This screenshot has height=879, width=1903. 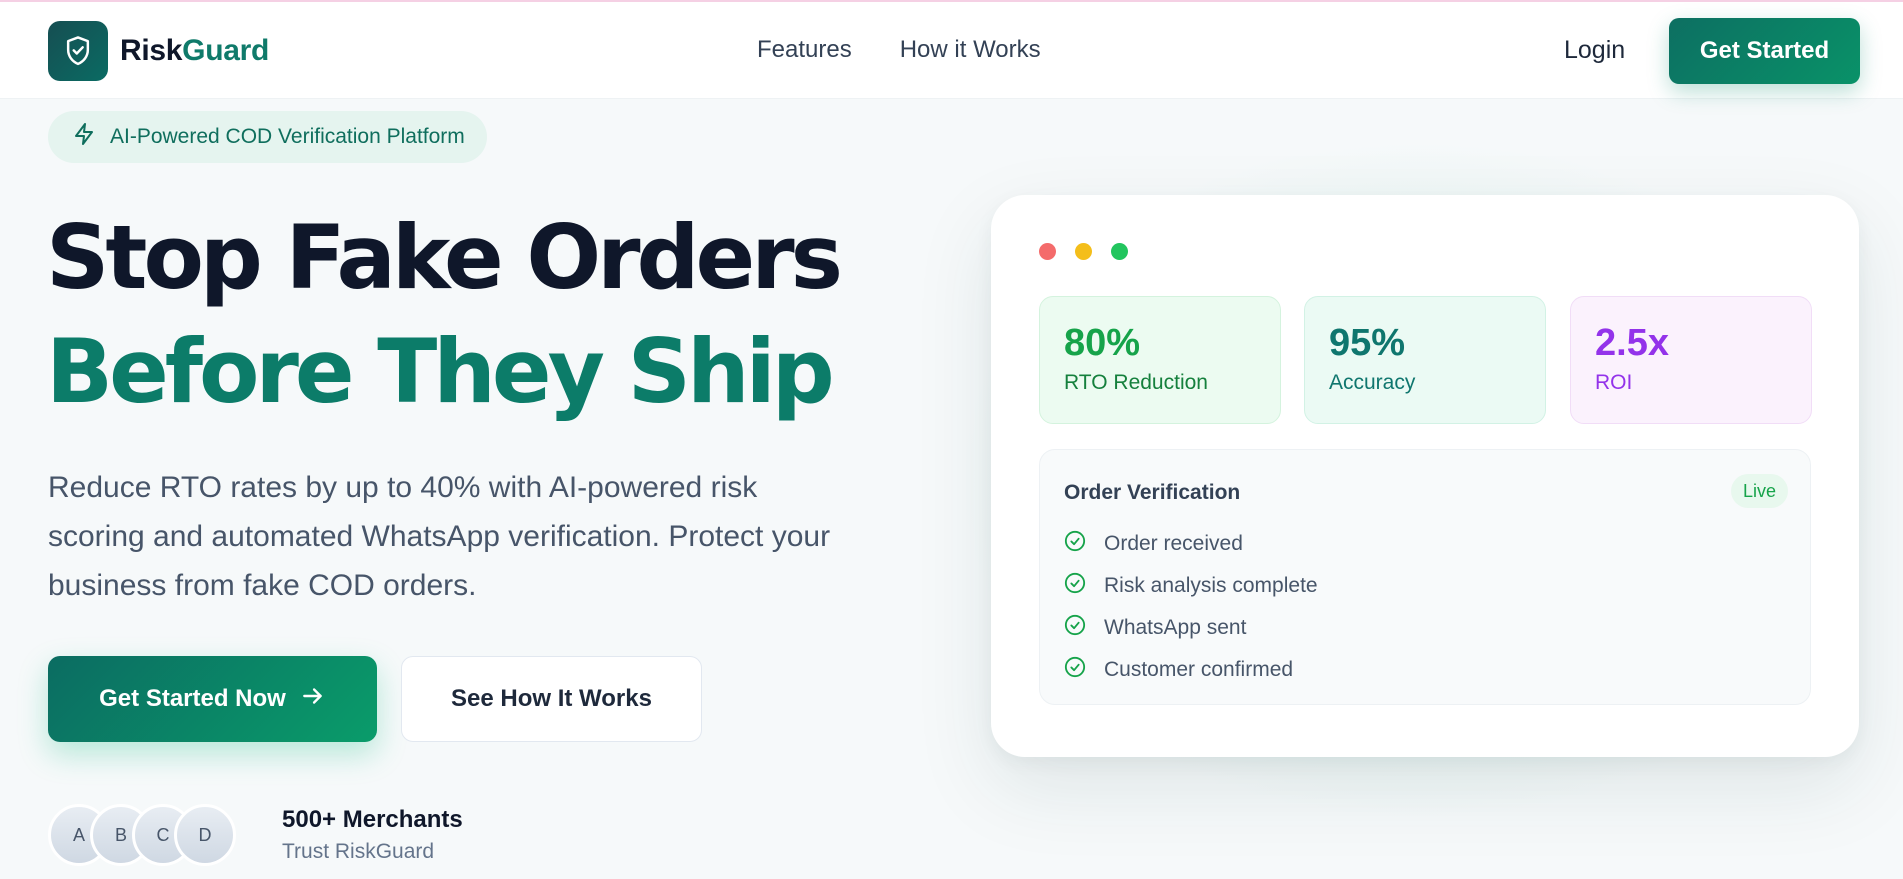 I want to click on window-dot-yellow, so click(x=1083, y=251).